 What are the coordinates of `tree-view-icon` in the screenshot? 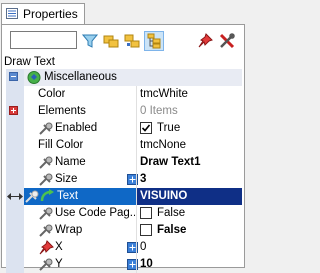 It's located at (154, 41).